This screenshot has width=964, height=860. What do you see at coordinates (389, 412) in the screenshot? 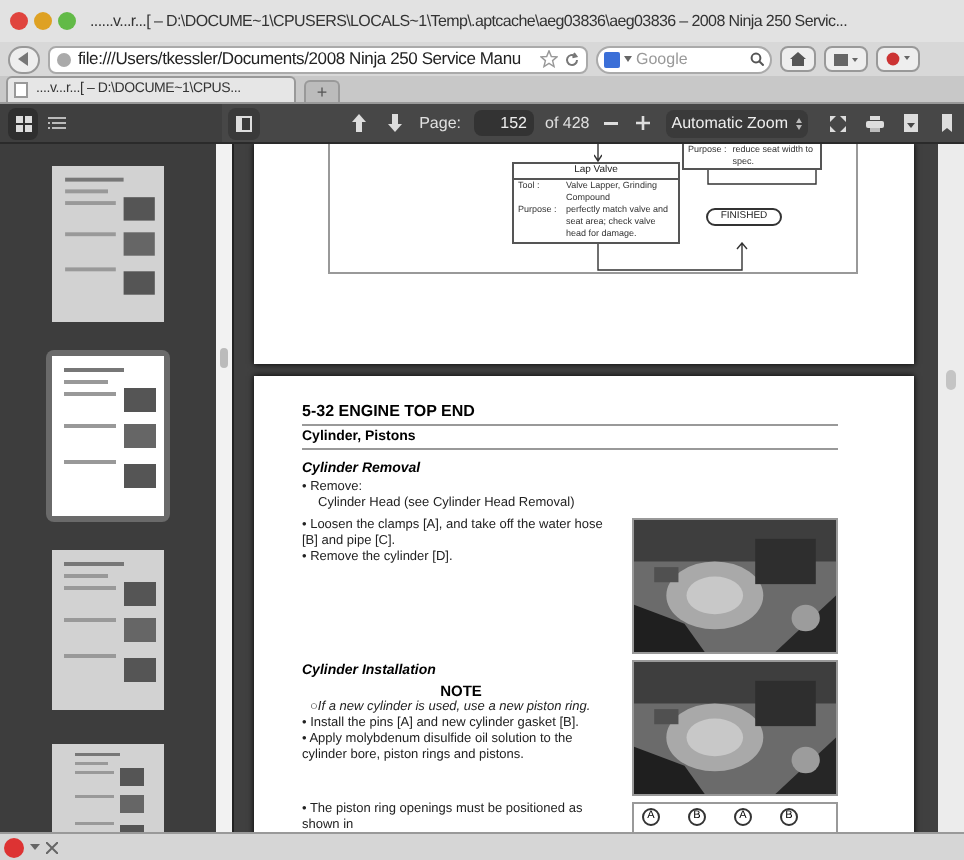
I see `section-header: 5-32 ENGINE TOP END` at bounding box center [389, 412].